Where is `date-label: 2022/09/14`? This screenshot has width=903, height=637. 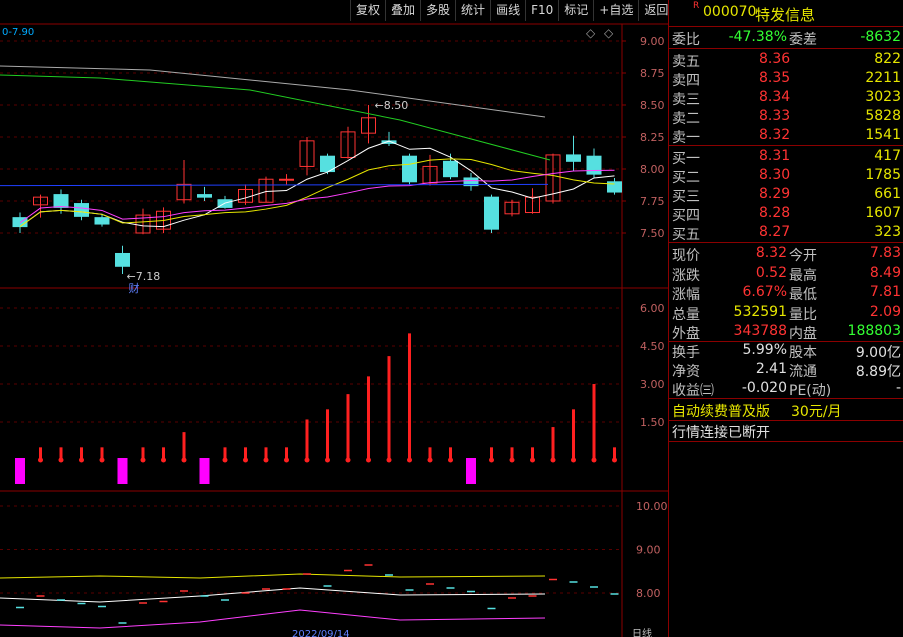
date-label: 2022/09/14 is located at coordinates (321, 633).